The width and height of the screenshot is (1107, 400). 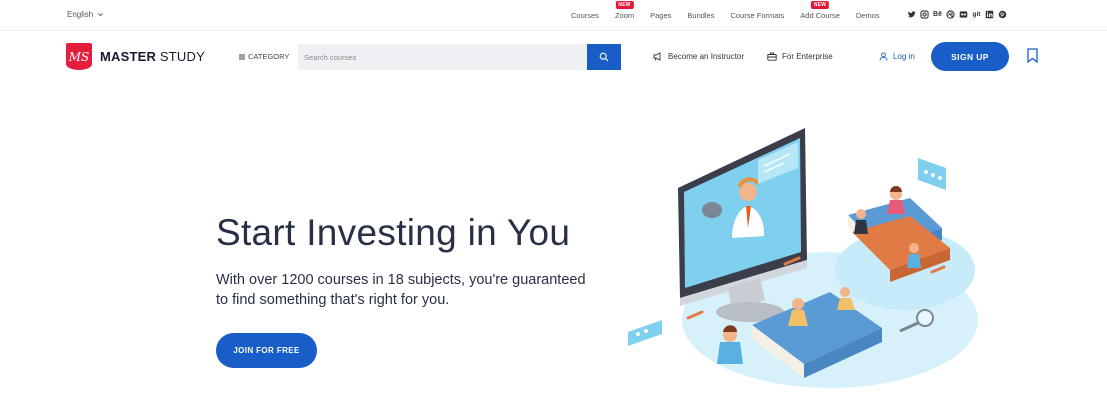 I want to click on toplink-add-course: NEW Add Course, so click(x=820, y=10).